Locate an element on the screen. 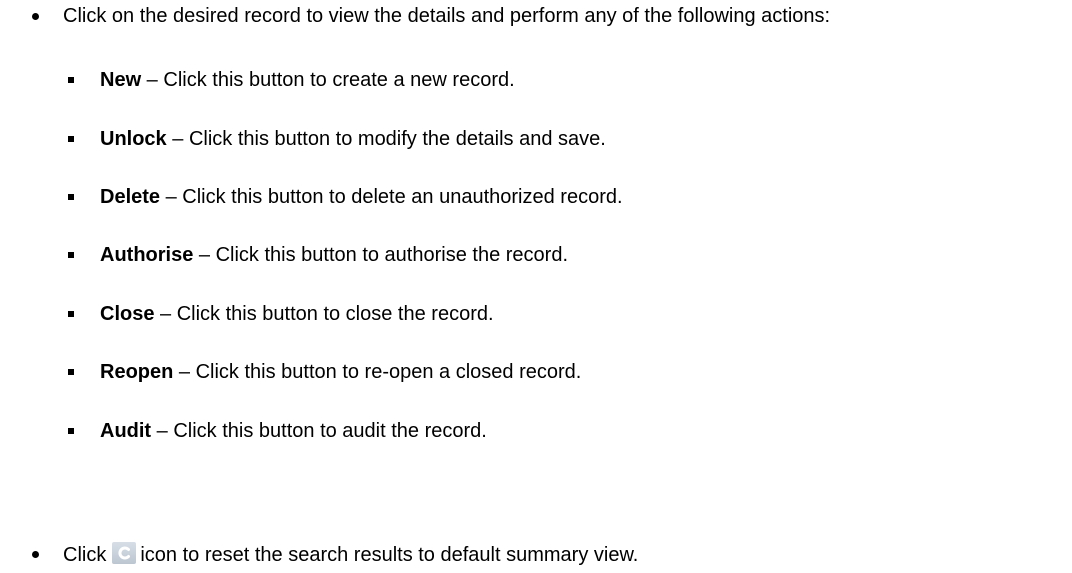  action-desc: Click this button to audit the record. is located at coordinates (330, 431).